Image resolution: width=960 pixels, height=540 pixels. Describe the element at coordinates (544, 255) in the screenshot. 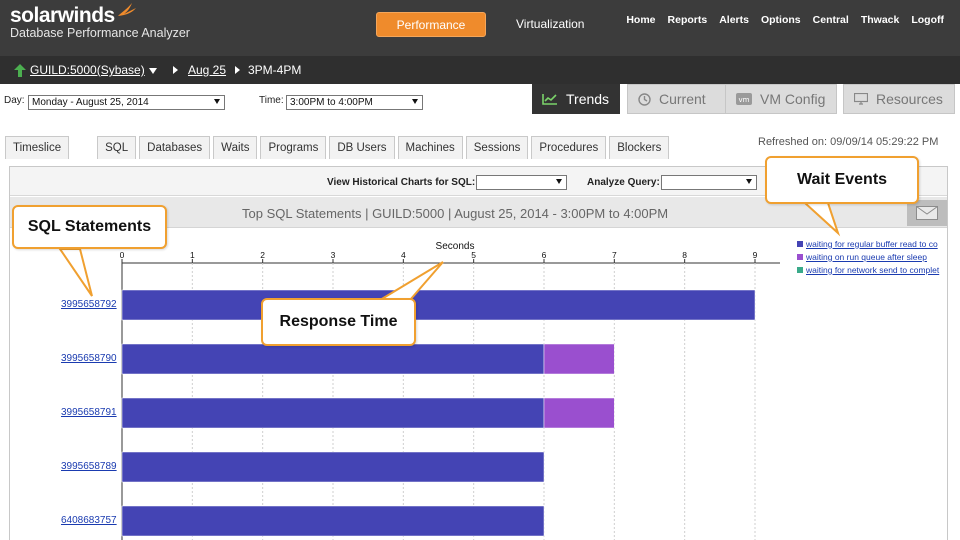

I see `x-tick-label: 6` at that location.